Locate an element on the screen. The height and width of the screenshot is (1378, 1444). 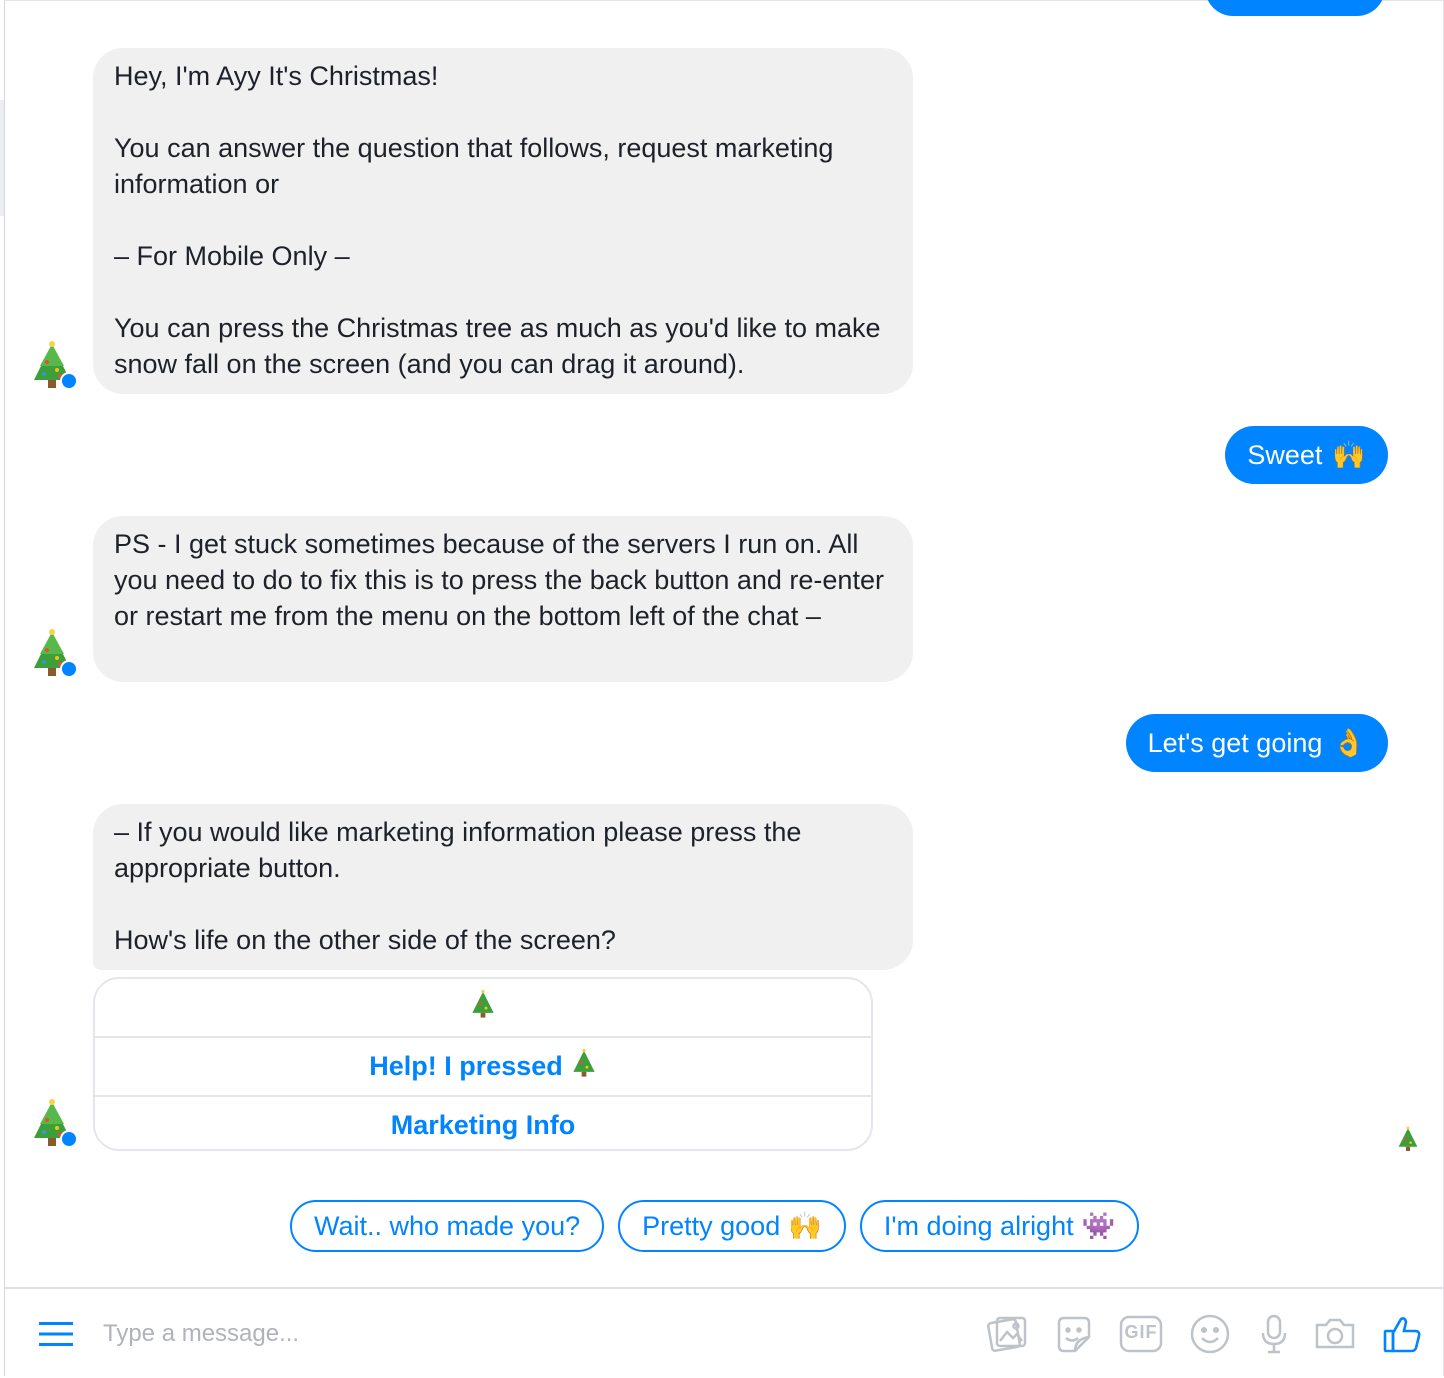
window-left-shade is located at coordinates (2, 158).